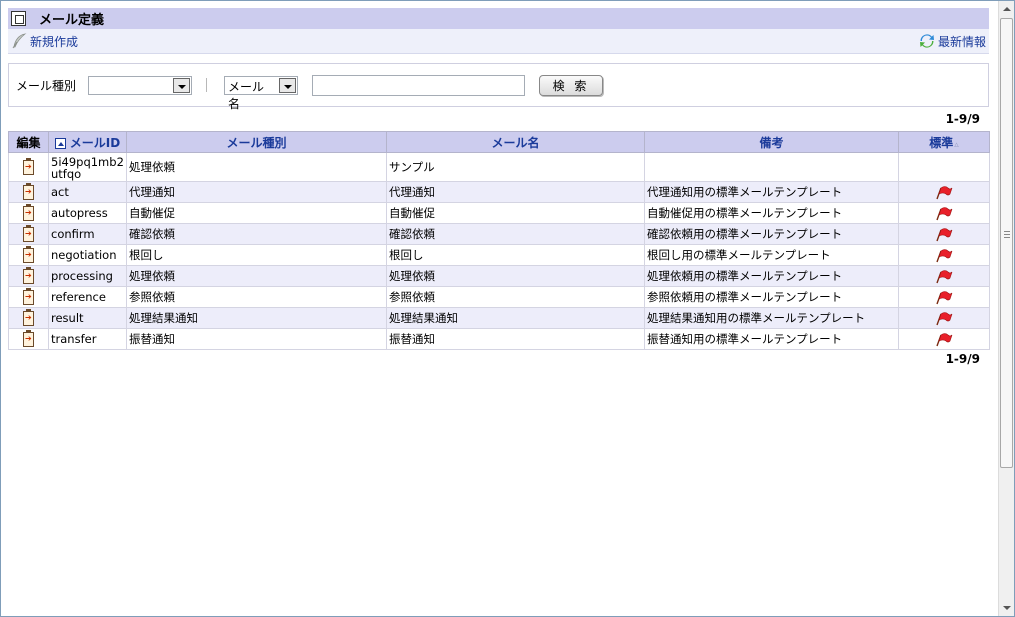 The image size is (1015, 617). I want to click on command-bar: 新規作成 最新情報, so click(498, 41).